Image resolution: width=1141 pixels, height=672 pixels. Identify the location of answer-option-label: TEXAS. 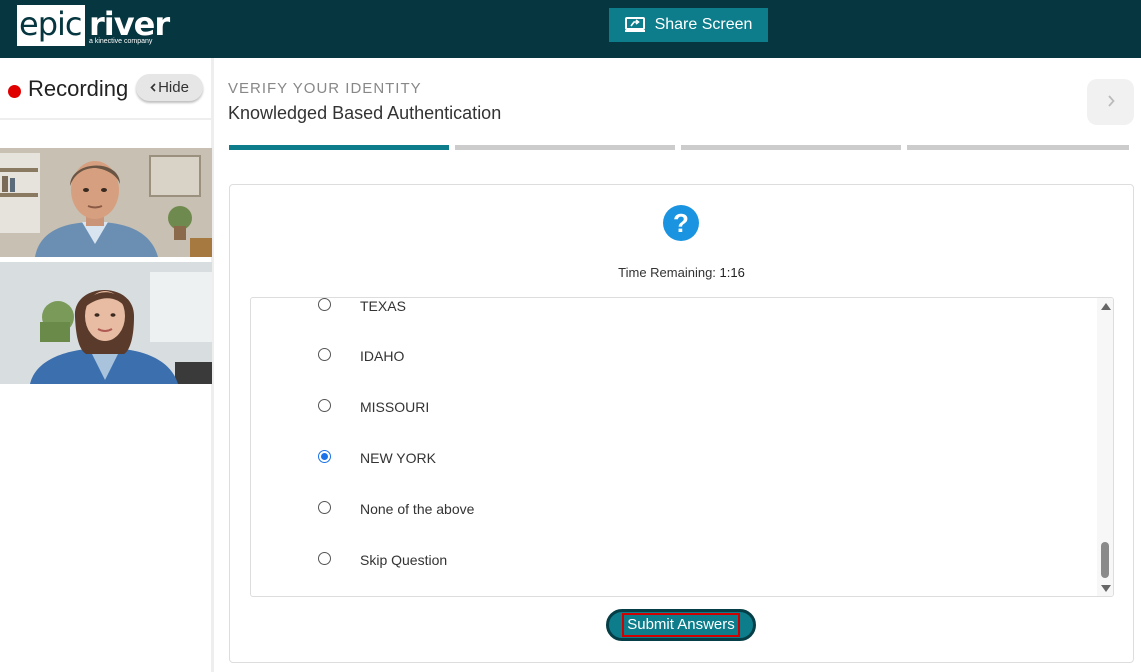
(383, 306).